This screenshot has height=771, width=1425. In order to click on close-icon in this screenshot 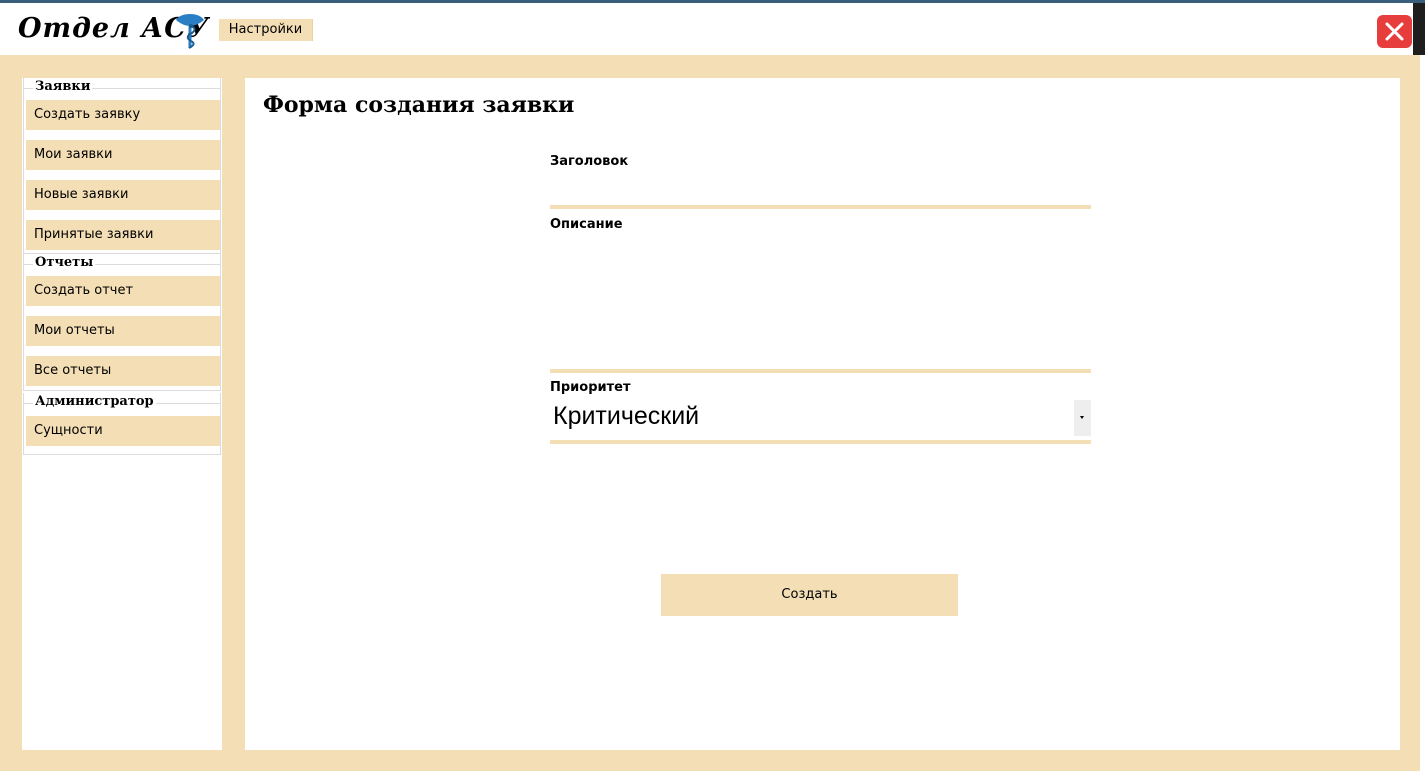, I will do `click(1394, 31)`.